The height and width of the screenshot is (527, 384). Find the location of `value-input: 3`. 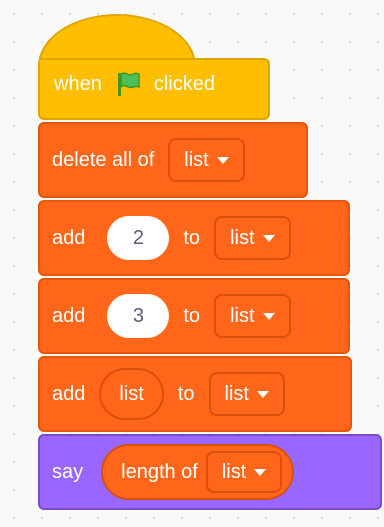

value-input: 3 is located at coordinates (138, 316).